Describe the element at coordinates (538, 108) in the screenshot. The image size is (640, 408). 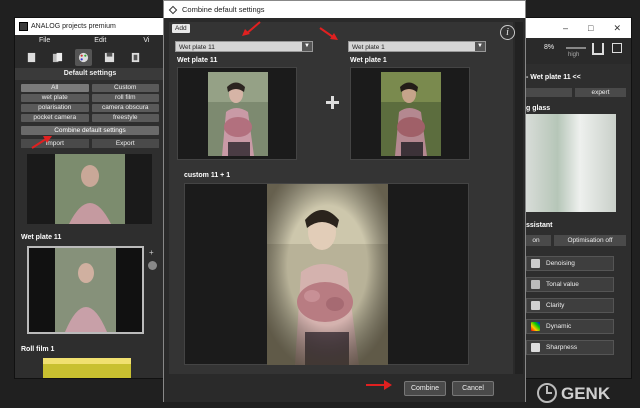
I see `magnifying-glass-label: g glass` at that location.